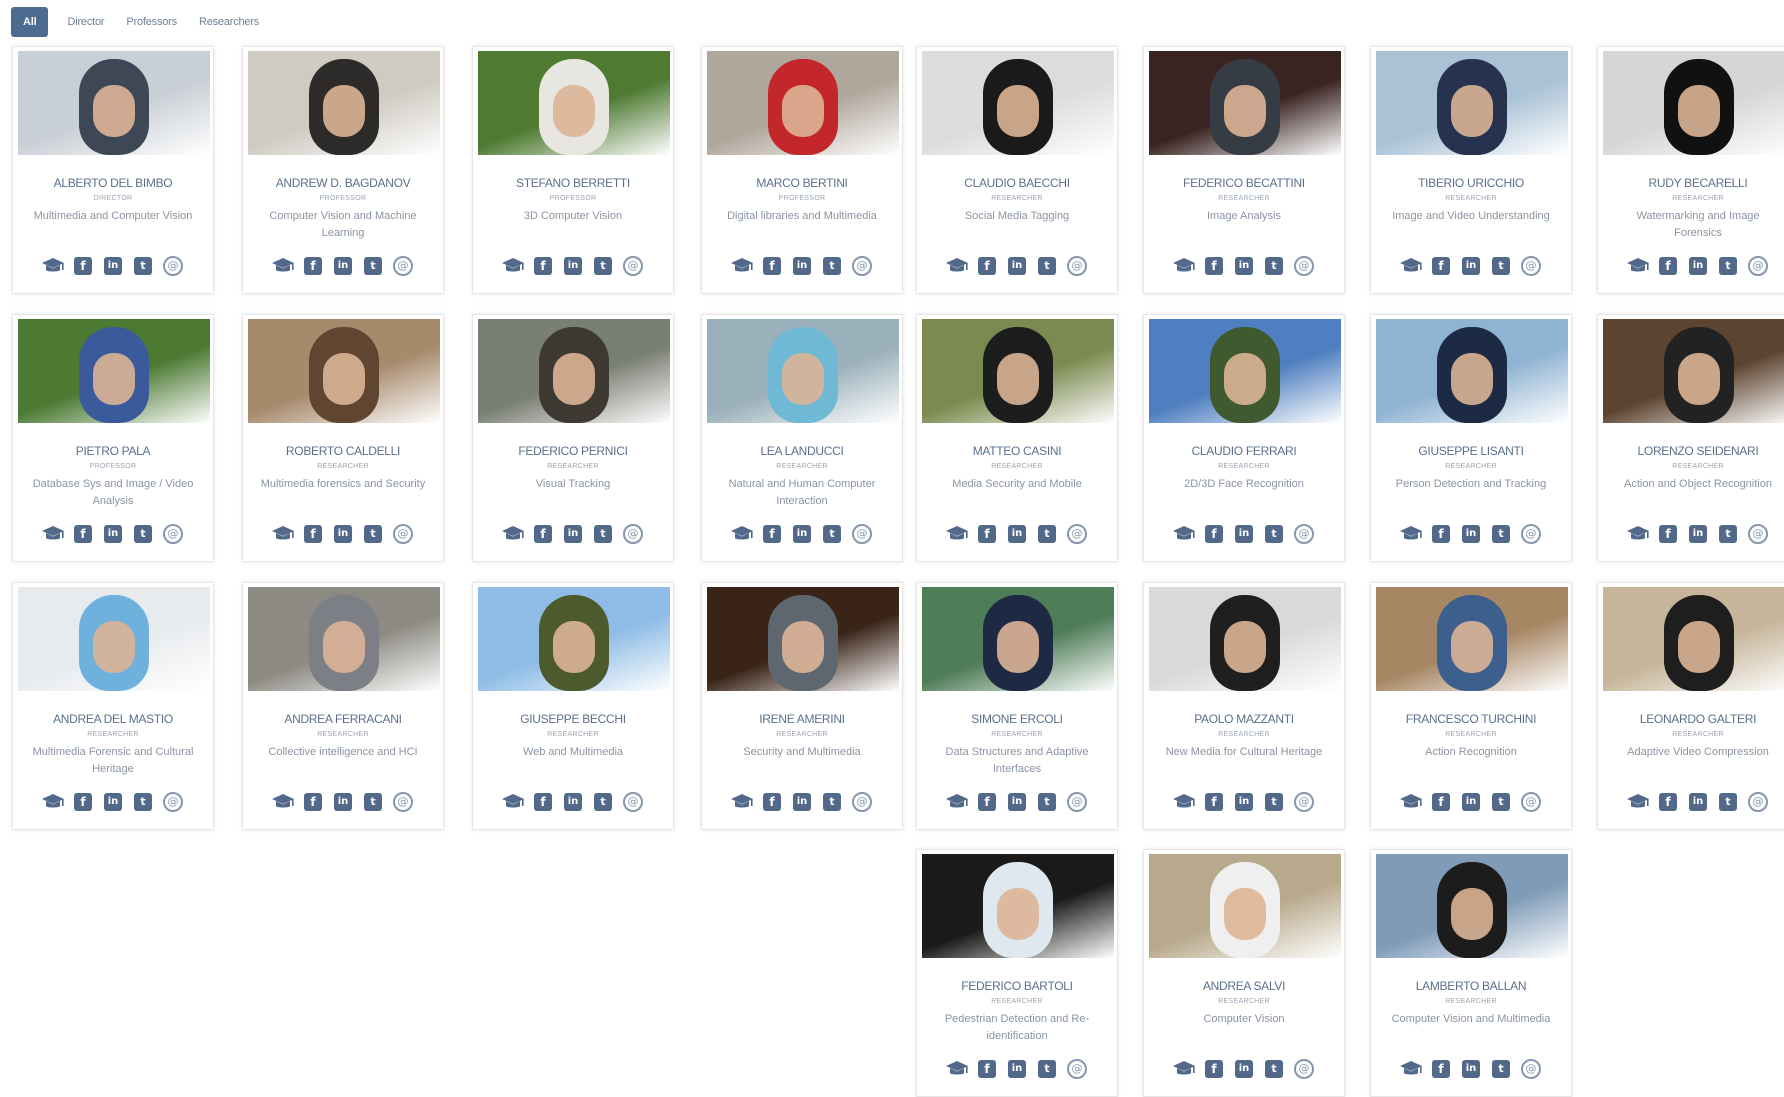 This screenshot has width=1784, height=1097. What do you see at coordinates (1017, 986) in the screenshot?
I see `person-name: FEDERICO BARTOLI` at bounding box center [1017, 986].